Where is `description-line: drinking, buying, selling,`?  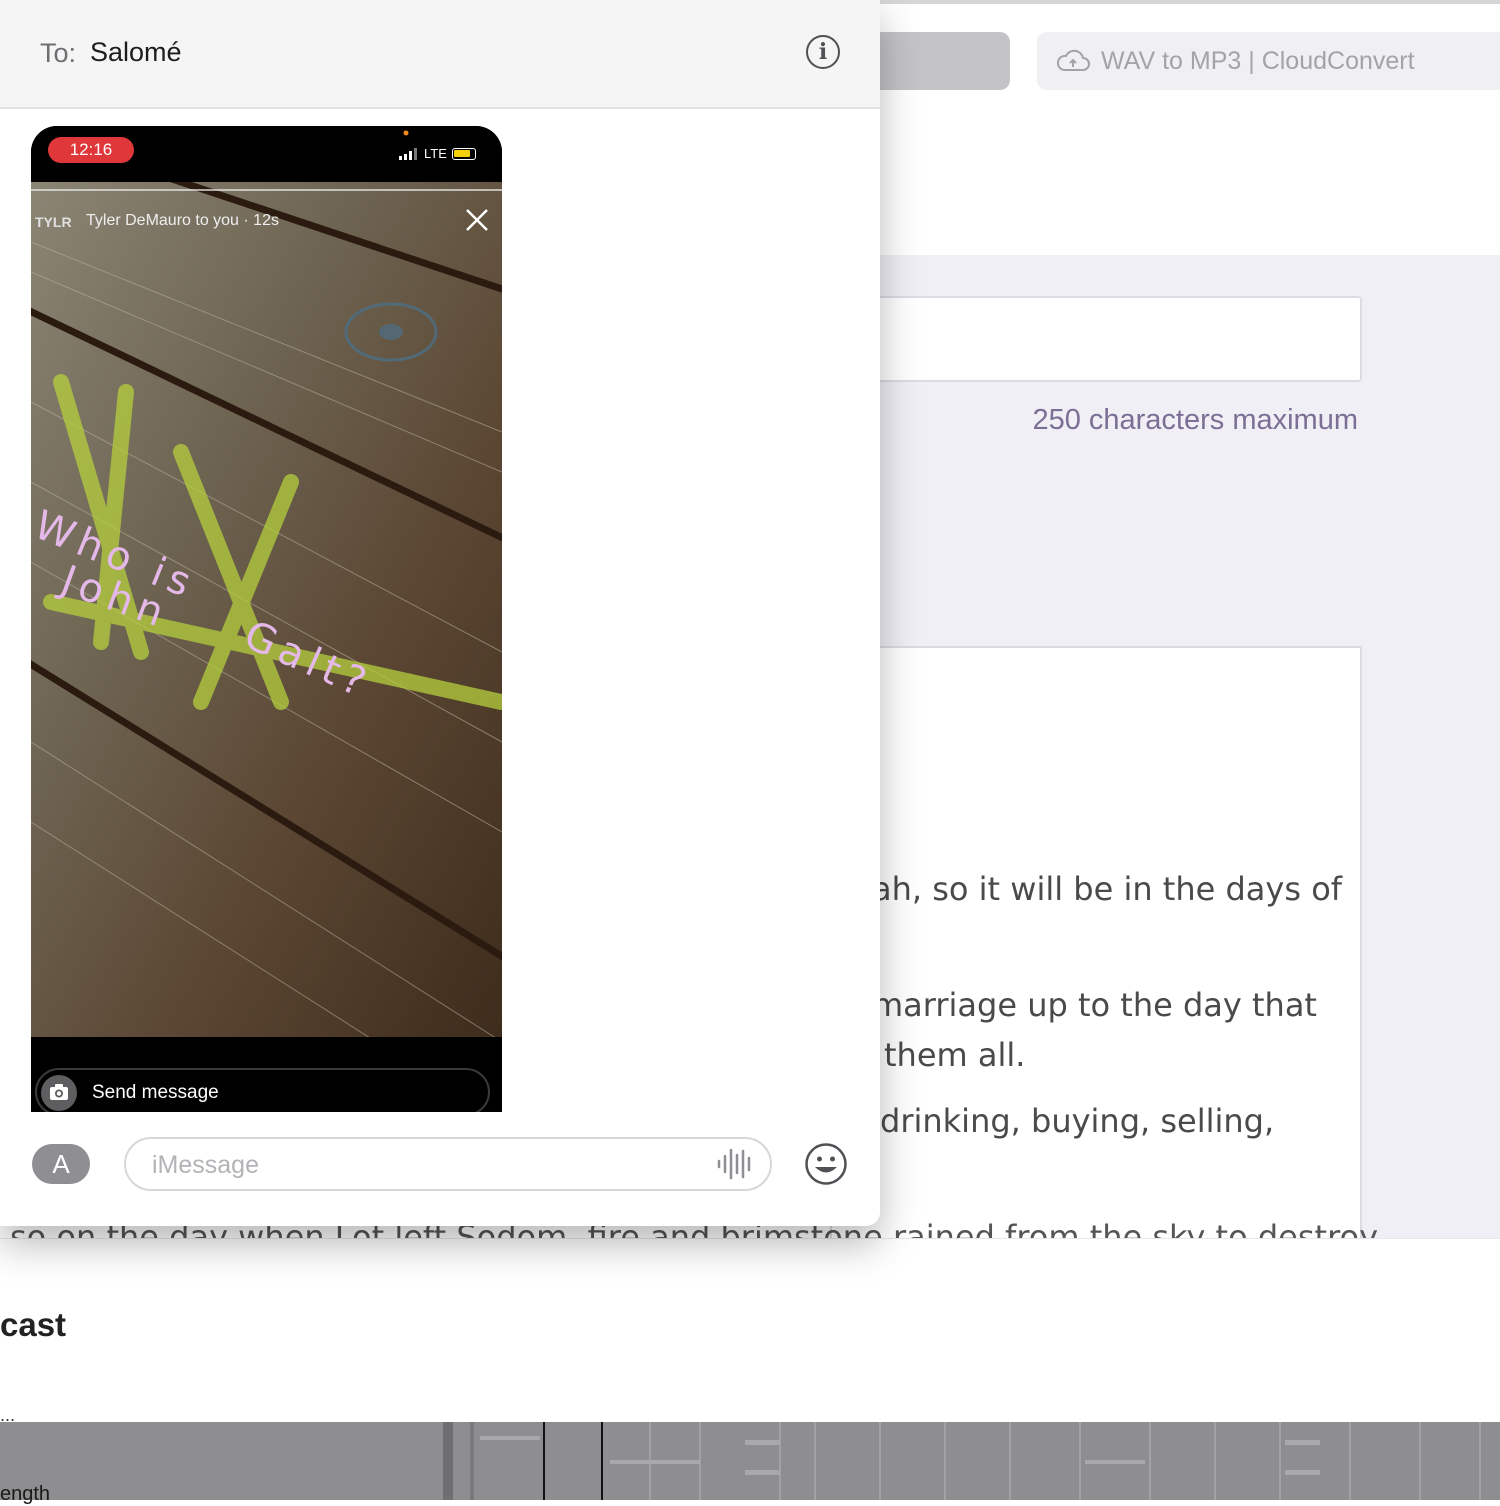
description-line: drinking, buying, selling, is located at coordinates (1077, 1121).